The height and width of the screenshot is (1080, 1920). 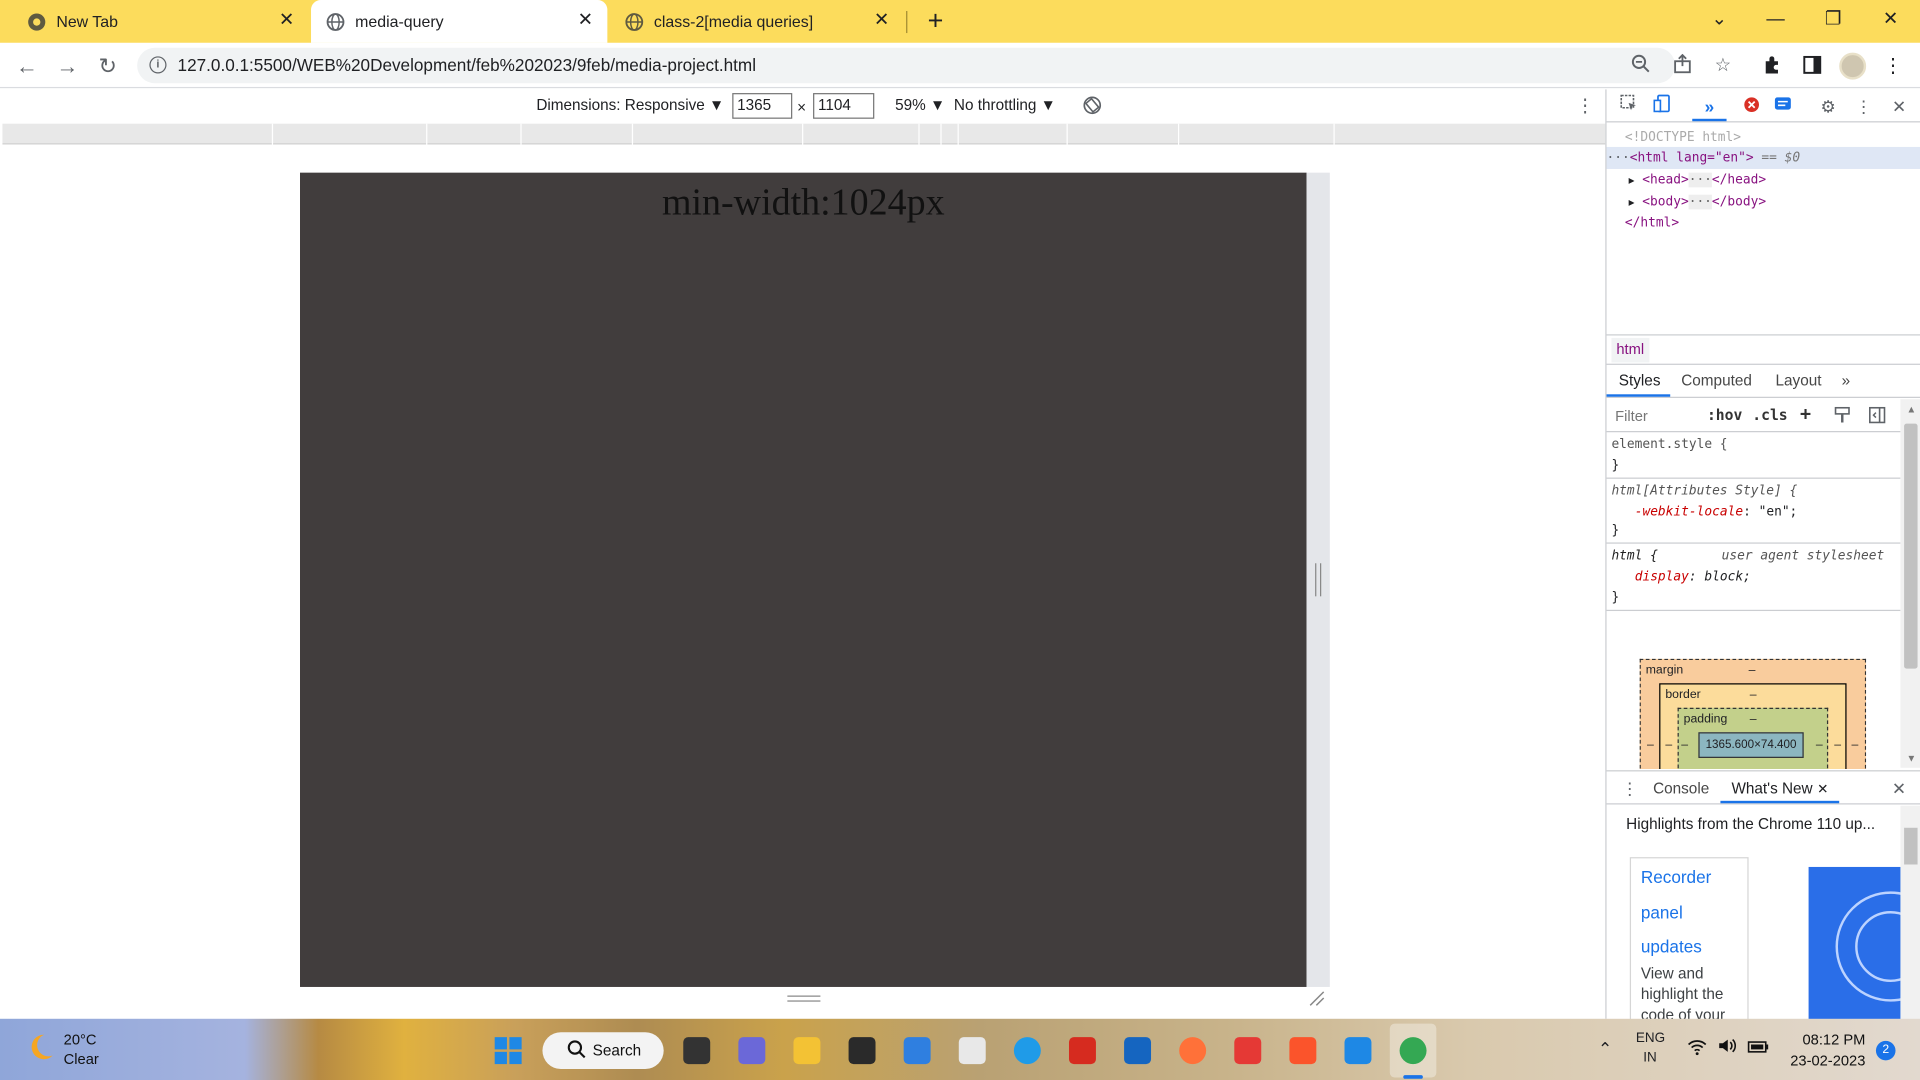 What do you see at coordinates (1684, 744) in the screenshot?
I see `padding-left-value: –` at bounding box center [1684, 744].